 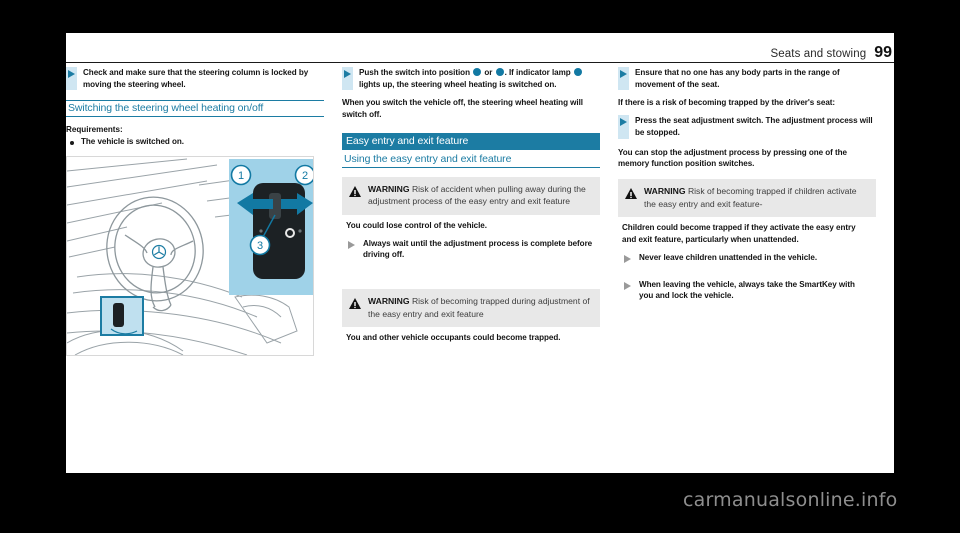 I want to click on switch-instruction-part3: ., so click(x=505, y=72).